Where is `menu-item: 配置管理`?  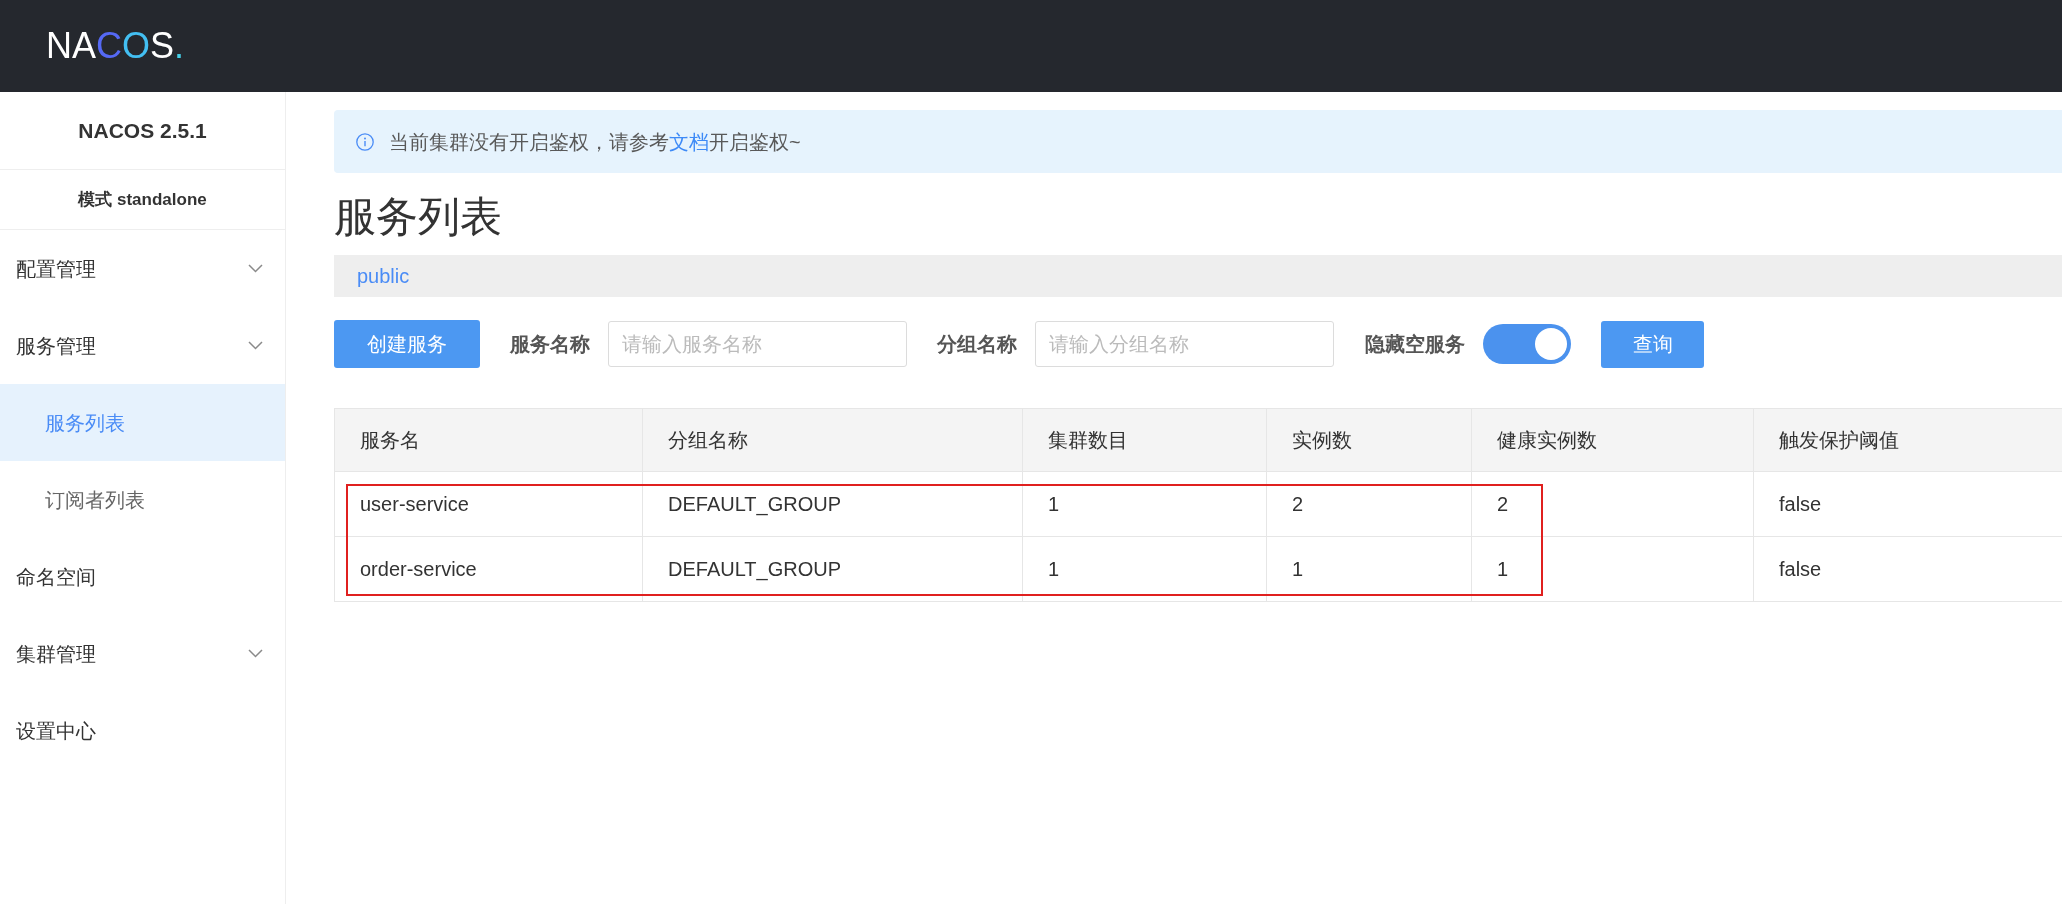
menu-item: 配置管理 is located at coordinates (142, 268).